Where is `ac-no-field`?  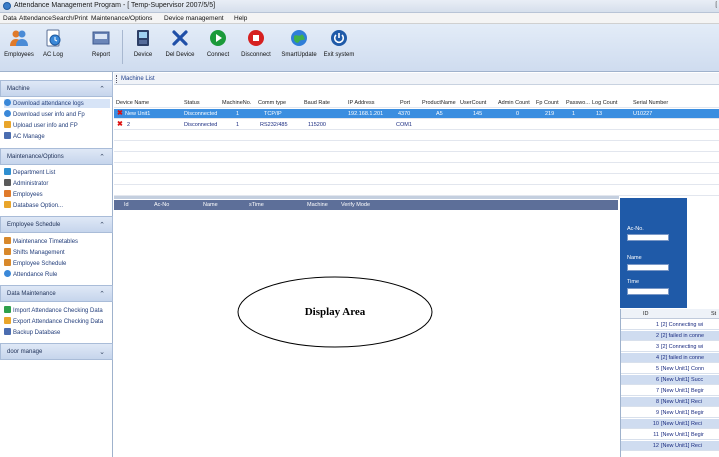
ac-no-field is located at coordinates (648, 237).